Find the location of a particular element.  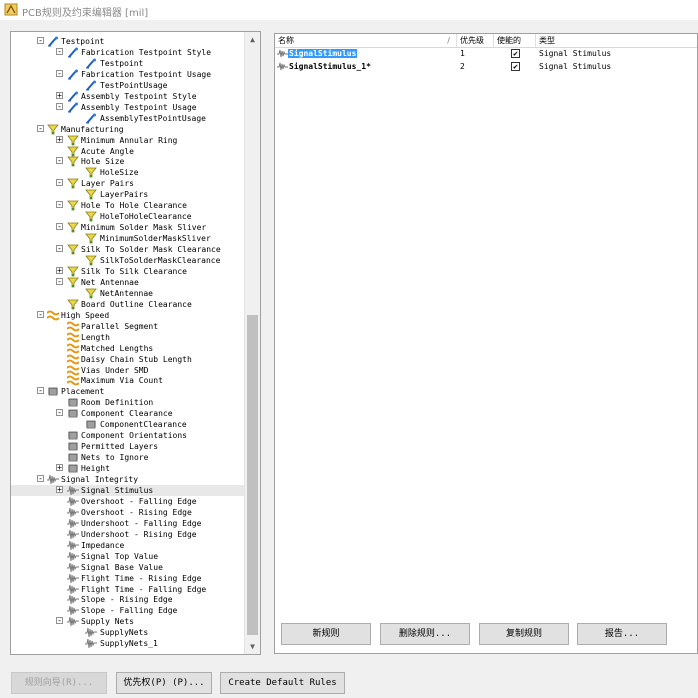

column-header-type: 类型 is located at coordinates (616, 40).